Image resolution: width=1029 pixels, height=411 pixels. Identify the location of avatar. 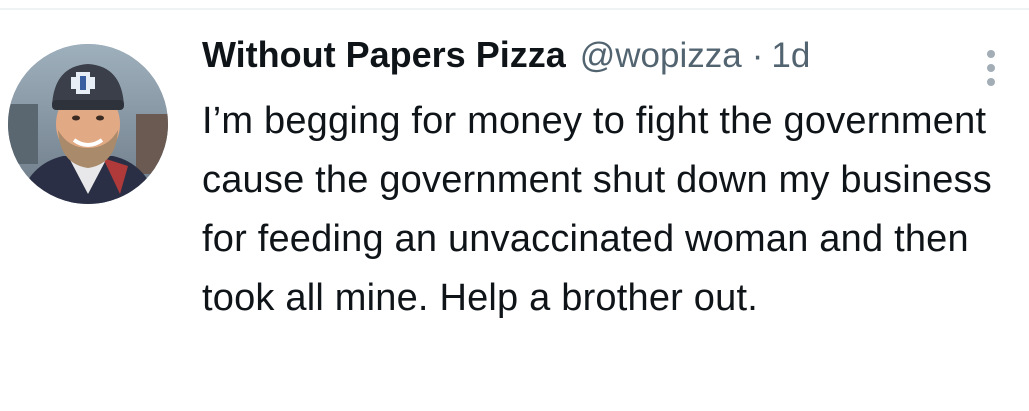
(88, 124).